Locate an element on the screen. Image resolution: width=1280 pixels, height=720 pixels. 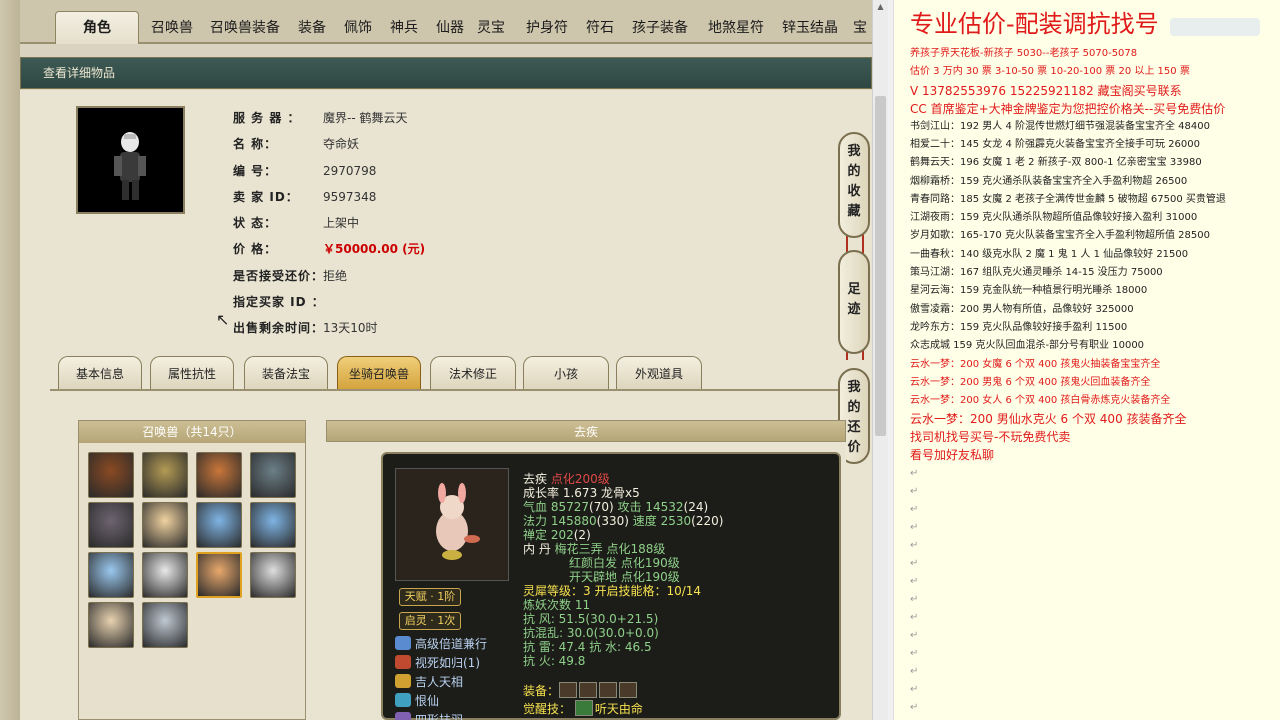
info-row-6: 价 格： ￥50000.00 (元) is located at coordinates (329, 249).